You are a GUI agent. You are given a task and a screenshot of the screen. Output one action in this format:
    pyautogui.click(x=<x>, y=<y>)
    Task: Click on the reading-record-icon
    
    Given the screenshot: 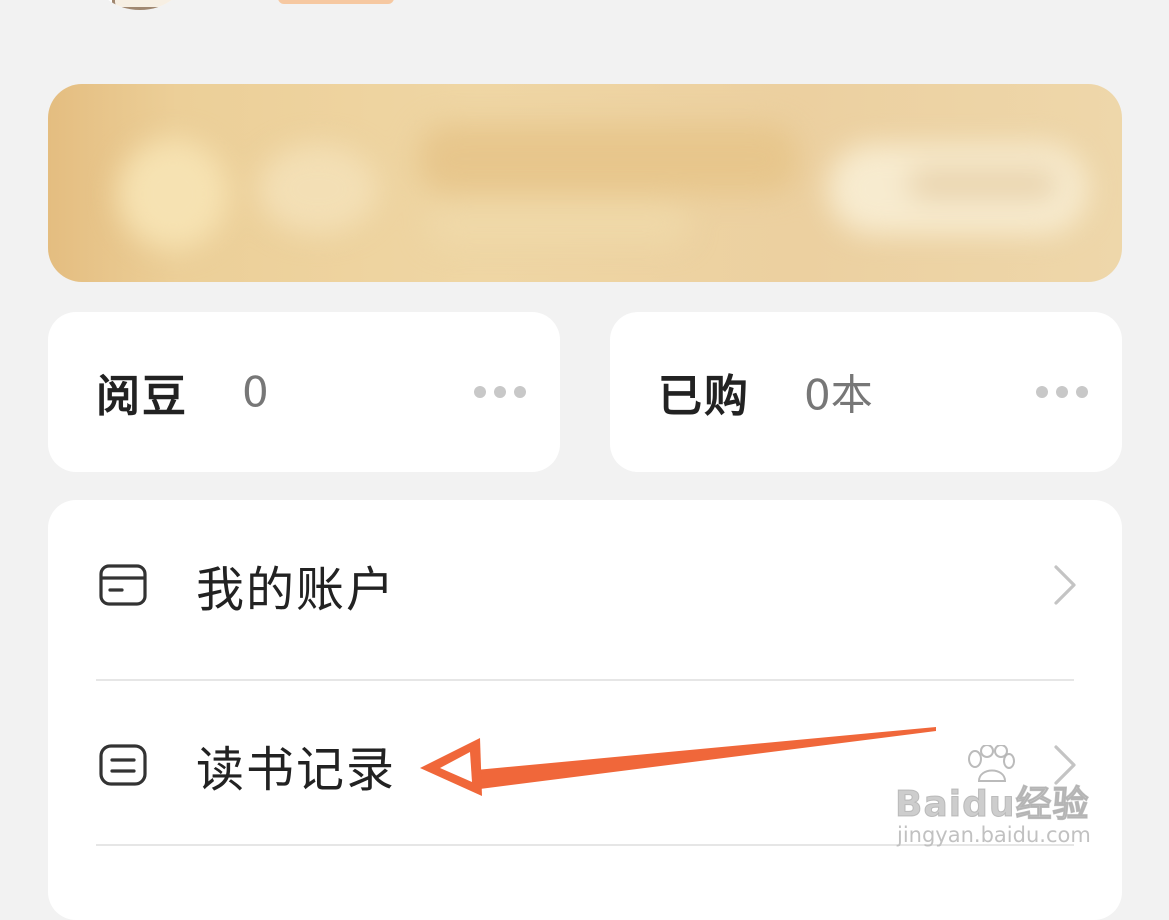 What is the action you would take?
    pyautogui.click(x=123, y=765)
    